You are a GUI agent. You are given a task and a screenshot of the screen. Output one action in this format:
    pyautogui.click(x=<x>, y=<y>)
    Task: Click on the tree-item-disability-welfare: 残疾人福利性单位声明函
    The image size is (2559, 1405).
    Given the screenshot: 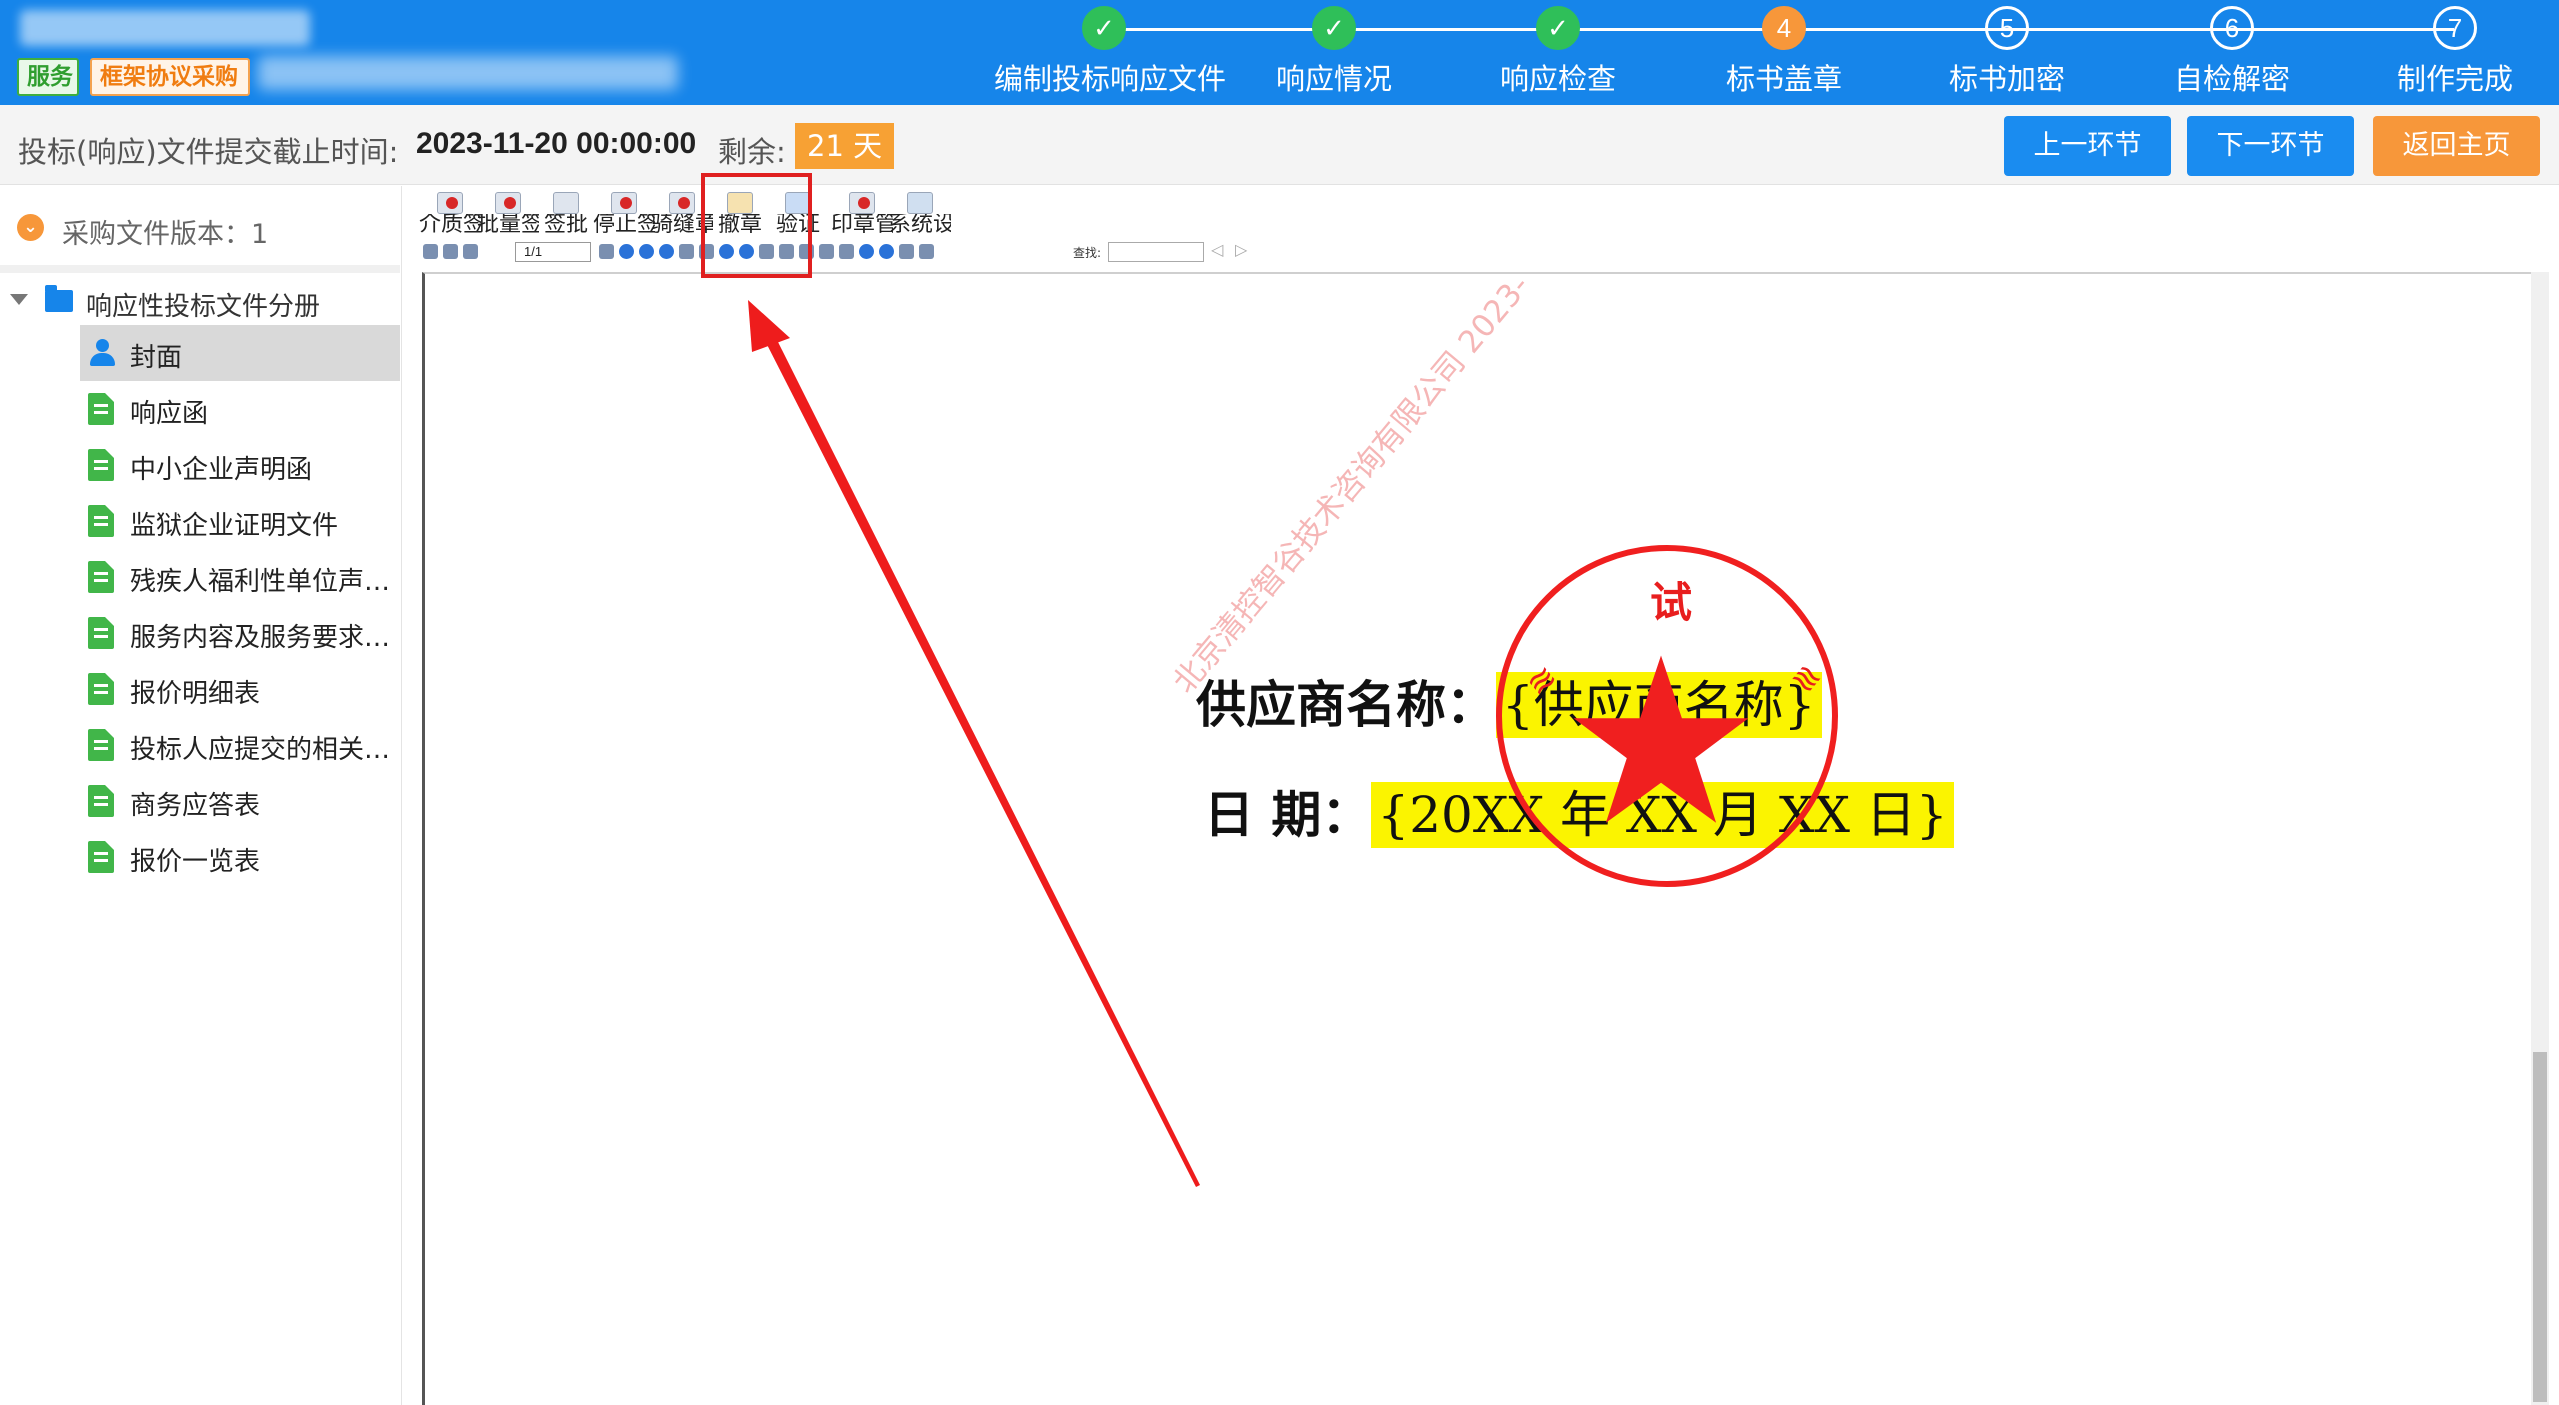 What is the action you would take?
    pyautogui.click(x=240, y=577)
    